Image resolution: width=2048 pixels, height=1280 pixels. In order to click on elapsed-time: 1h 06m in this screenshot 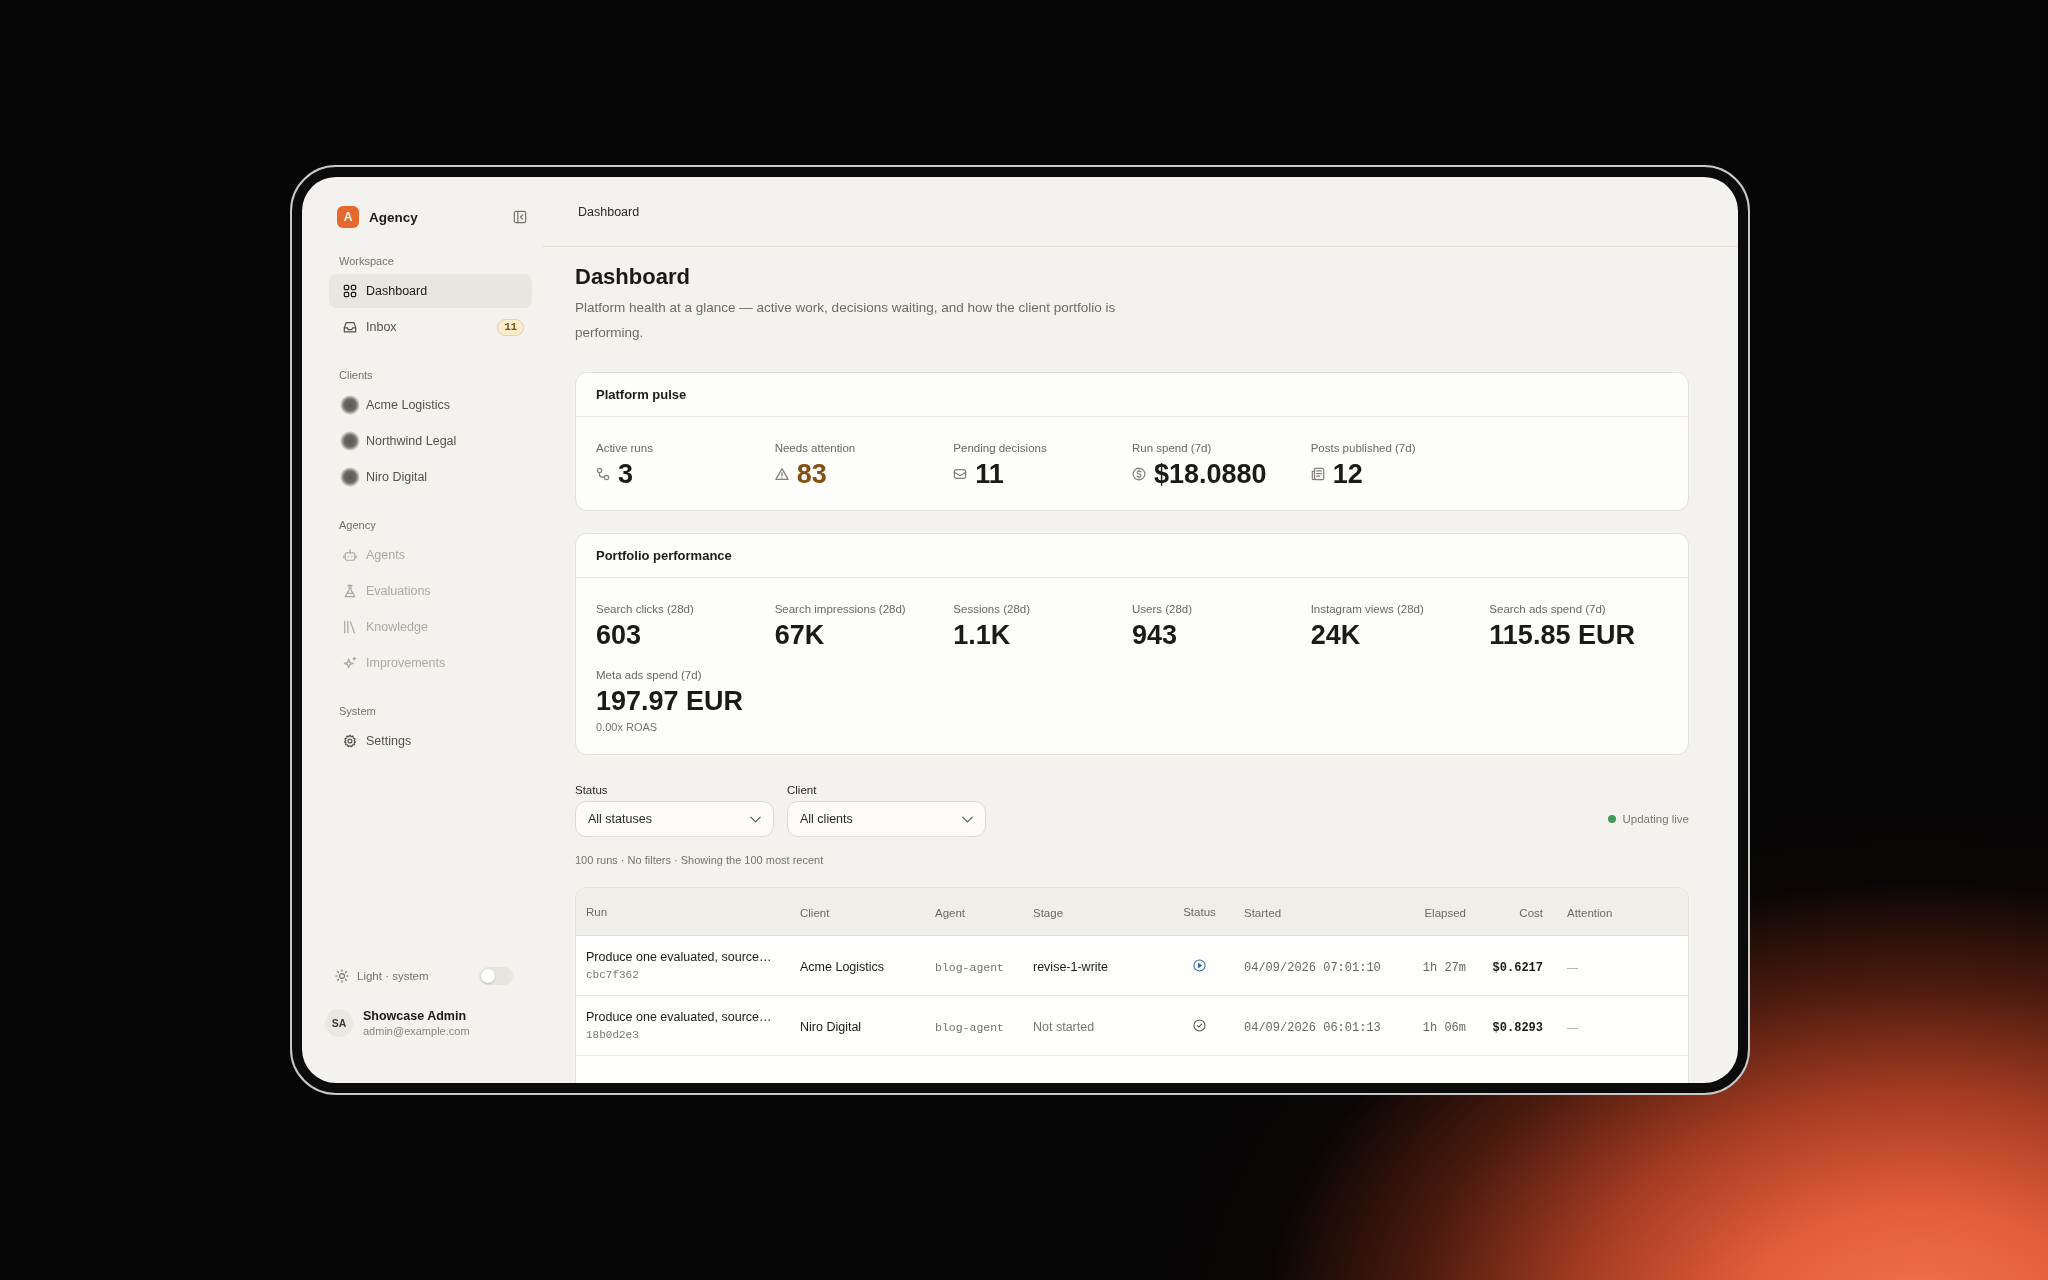, I will do `click(1444, 1027)`.